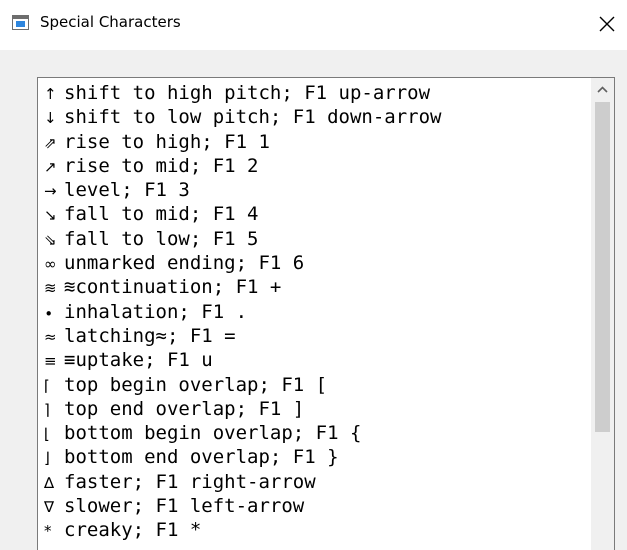 This screenshot has width=627, height=550. What do you see at coordinates (247, 93) in the screenshot?
I see `special-character-label: shift to high pitch; F1 up-arrow` at bounding box center [247, 93].